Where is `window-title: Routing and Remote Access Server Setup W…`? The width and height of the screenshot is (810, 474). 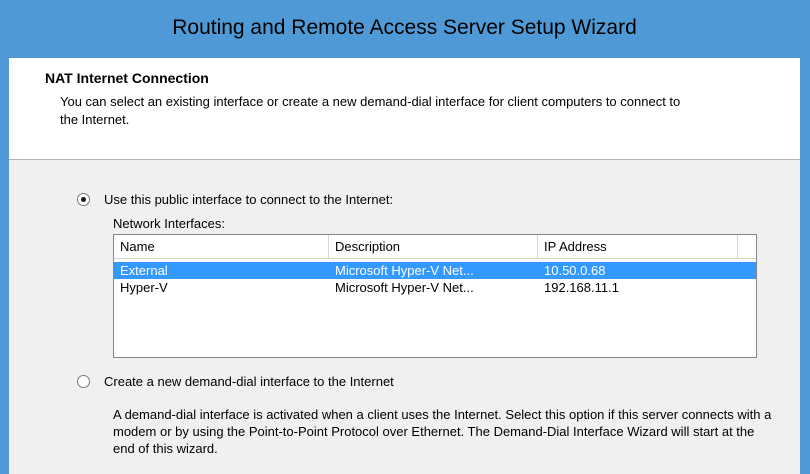
window-title: Routing and Remote Access Server Setup W… is located at coordinates (404, 27).